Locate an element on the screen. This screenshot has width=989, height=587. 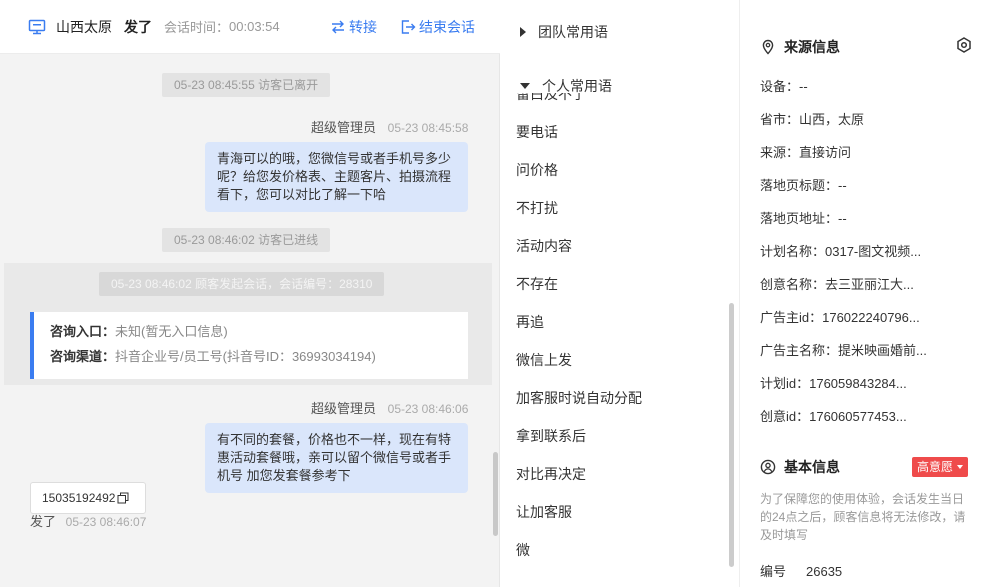
message-meta: 超级管理员 05-23 08:46:06 is located at coordinates (389, 407).